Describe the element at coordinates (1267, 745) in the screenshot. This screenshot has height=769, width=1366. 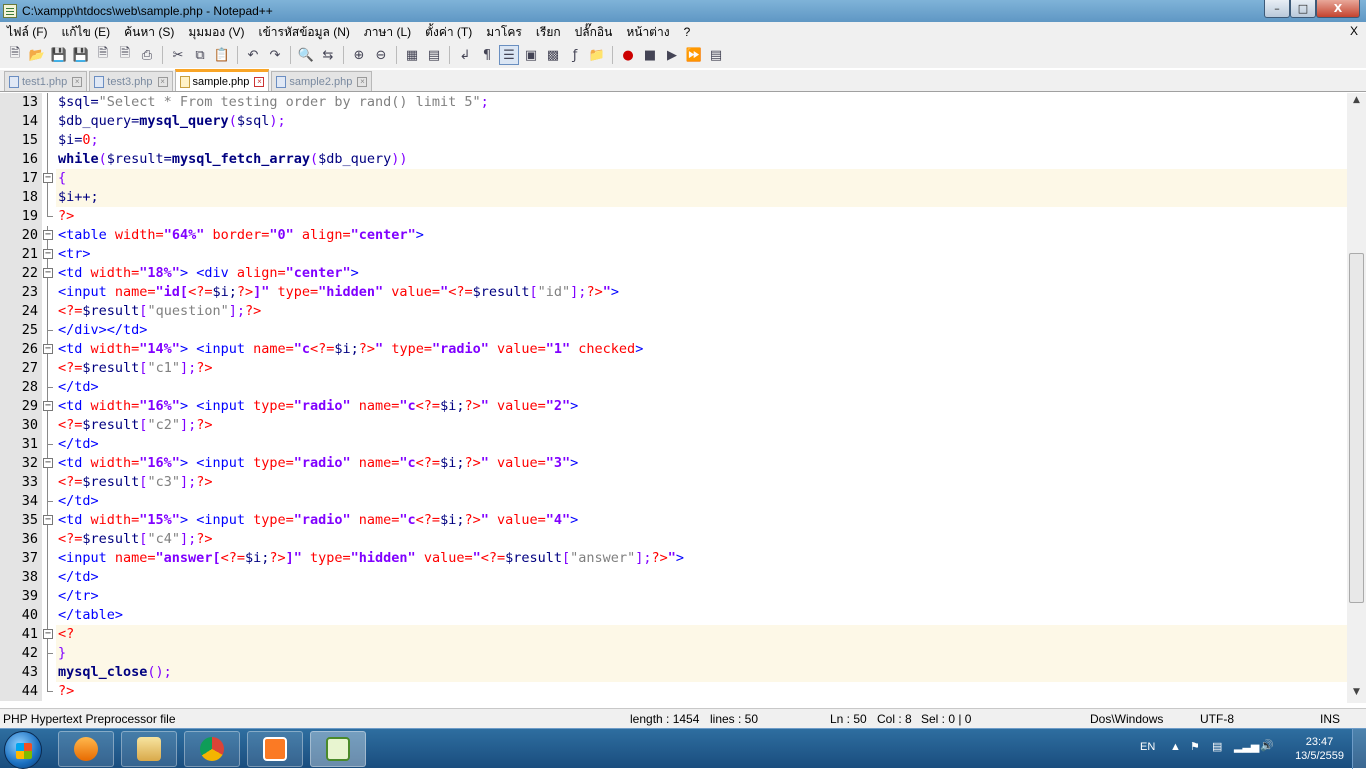
I see `volume-icon: 🔊` at that location.